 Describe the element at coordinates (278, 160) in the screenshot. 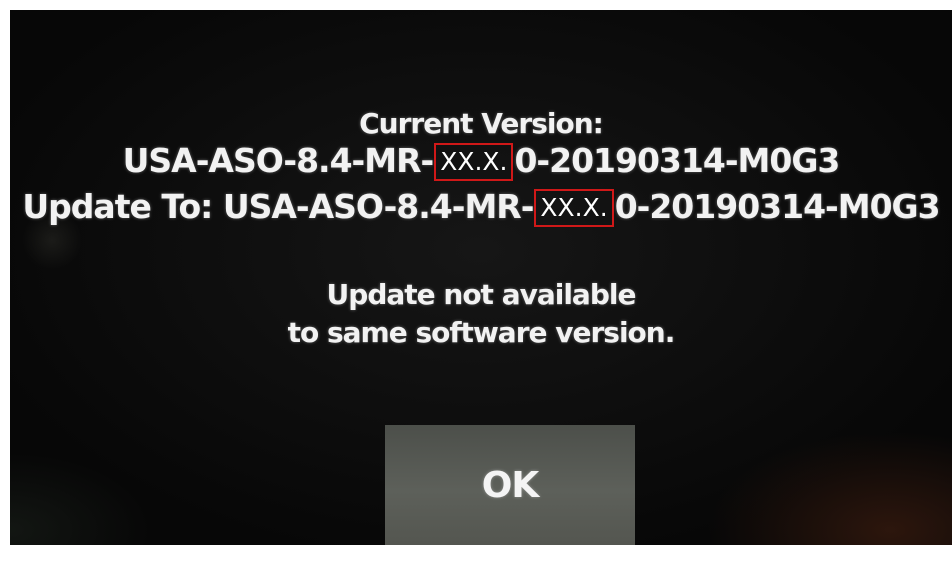

I see `current-version-prefix: USA-ASO-8.4-MR-` at that location.